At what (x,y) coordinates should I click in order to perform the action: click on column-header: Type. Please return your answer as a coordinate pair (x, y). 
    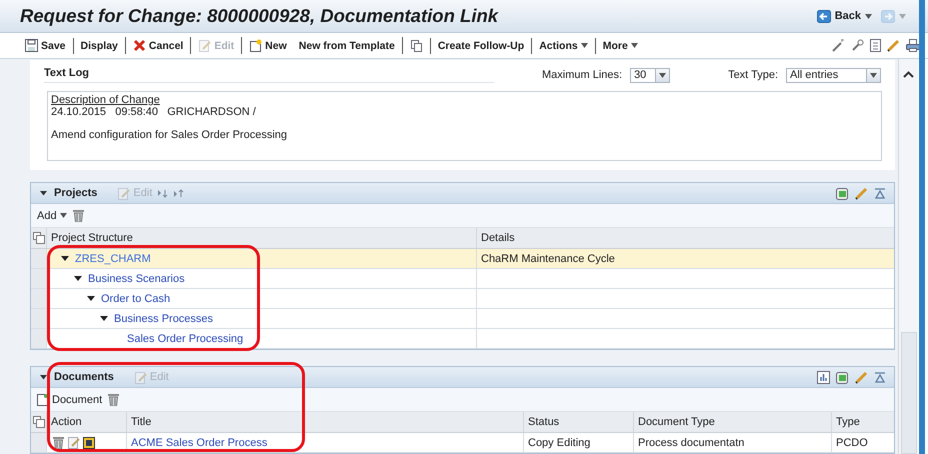
    Looking at the image, I should click on (862, 422).